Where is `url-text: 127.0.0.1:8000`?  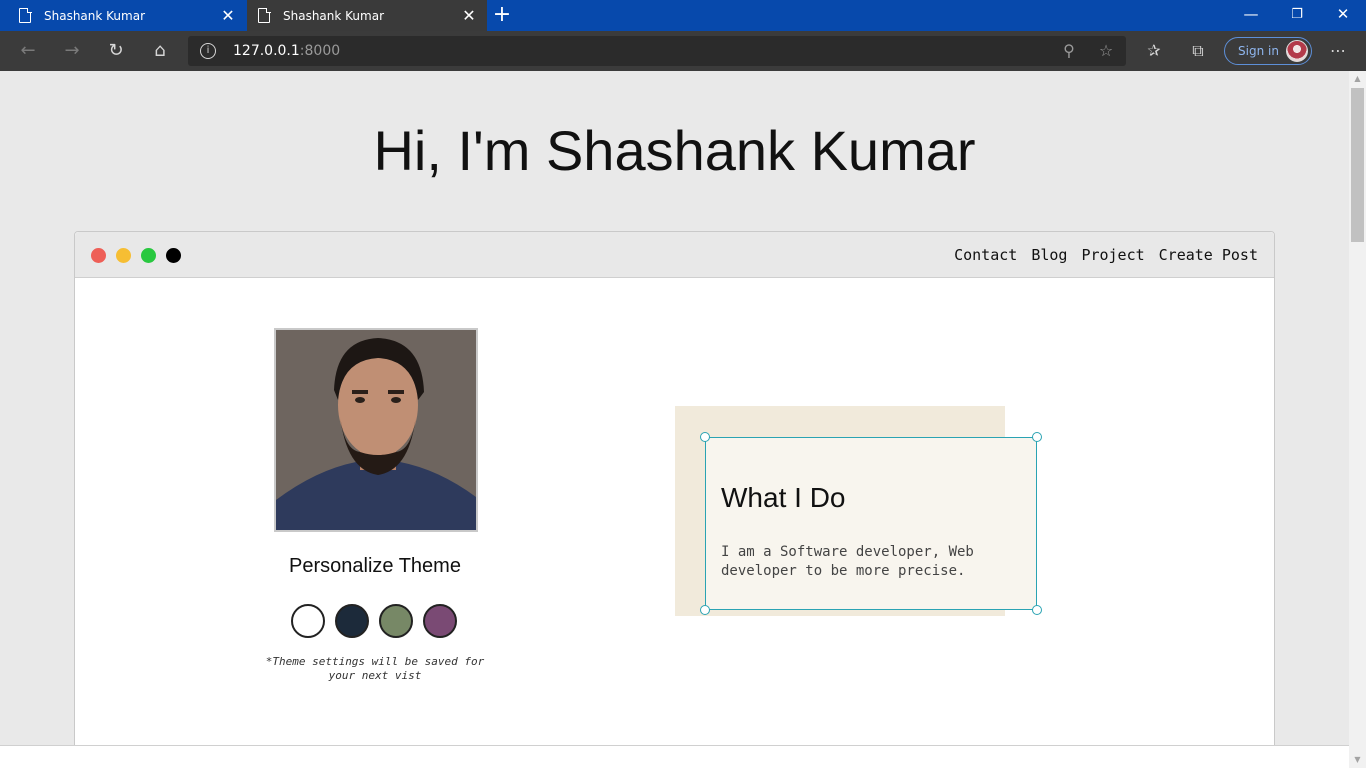
url-text: 127.0.0.1:8000 is located at coordinates (286, 51).